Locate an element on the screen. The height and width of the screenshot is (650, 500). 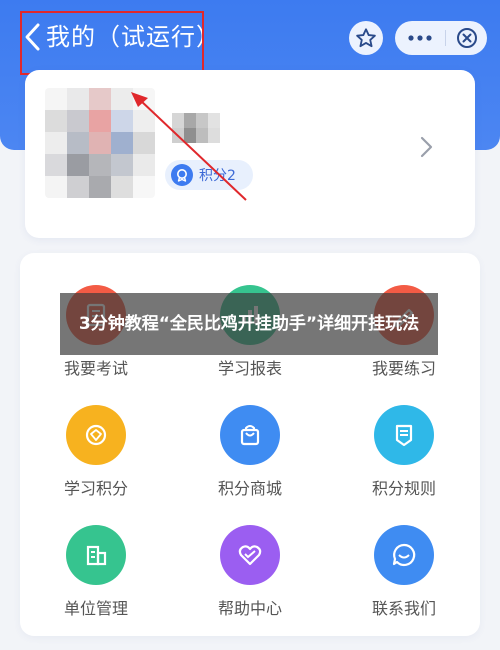
close-circle-icon is located at coordinates (467, 38).